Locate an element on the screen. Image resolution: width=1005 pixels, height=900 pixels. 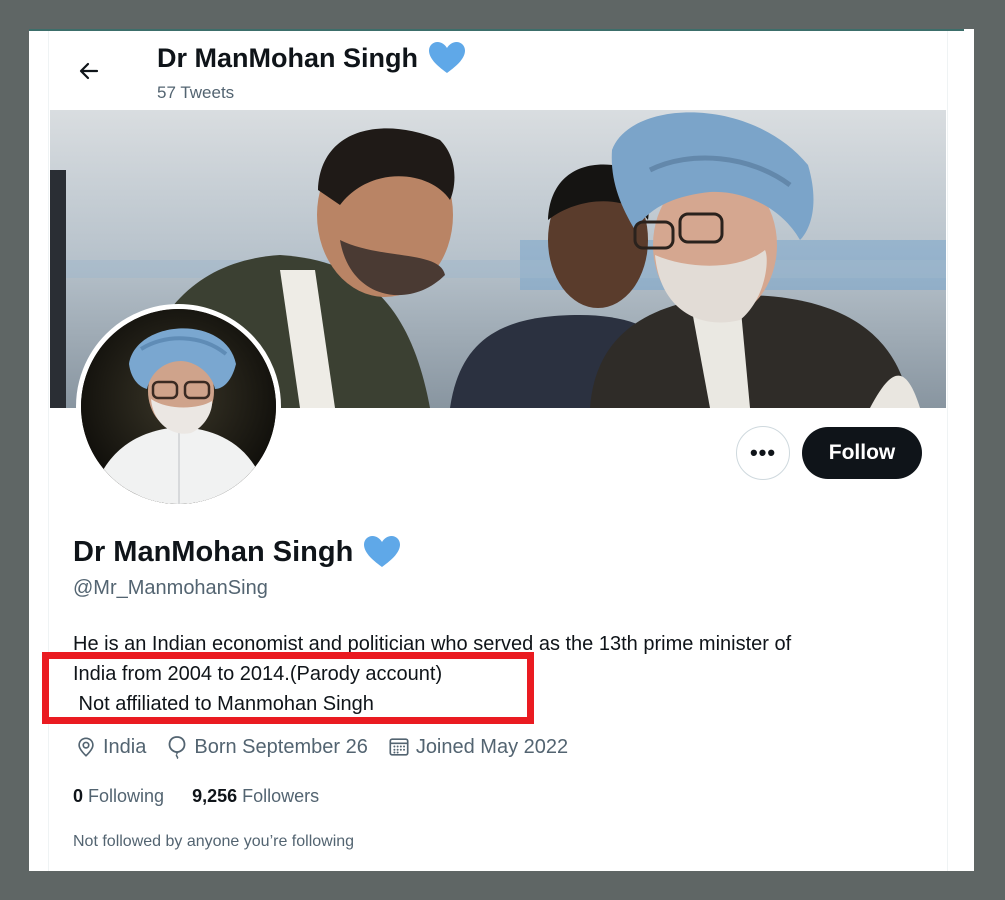
not-followed-notice: Not followed by anyone you’re following is located at coordinates (214, 841).